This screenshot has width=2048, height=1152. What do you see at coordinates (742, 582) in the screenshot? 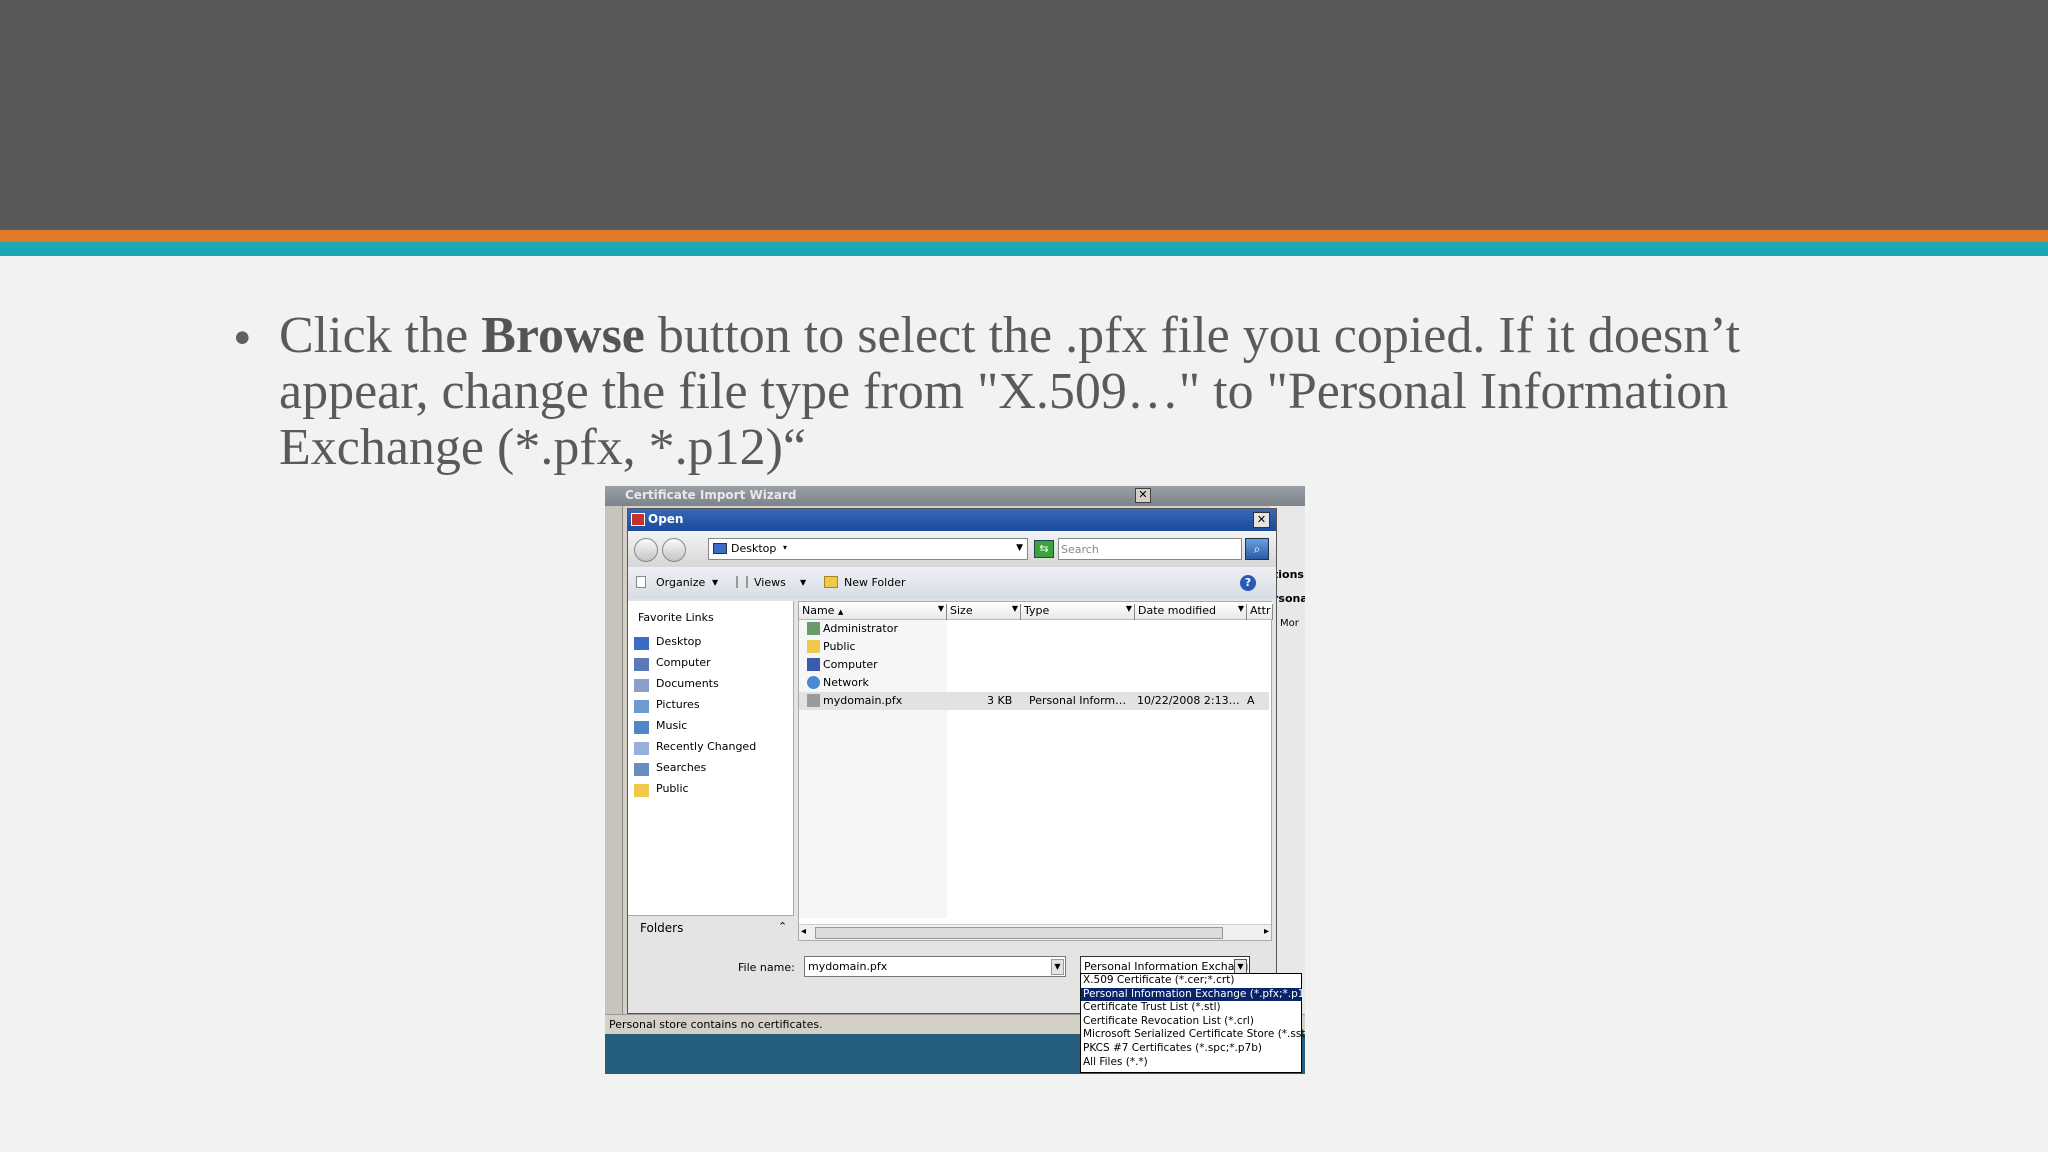
I see `views-icon` at bounding box center [742, 582].